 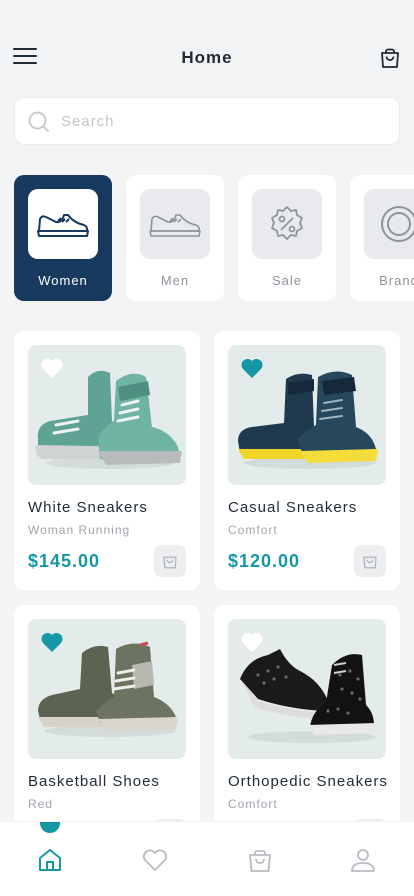 I want to click on category-list: Women Men Sale Brand, so click(x=214, y=238).